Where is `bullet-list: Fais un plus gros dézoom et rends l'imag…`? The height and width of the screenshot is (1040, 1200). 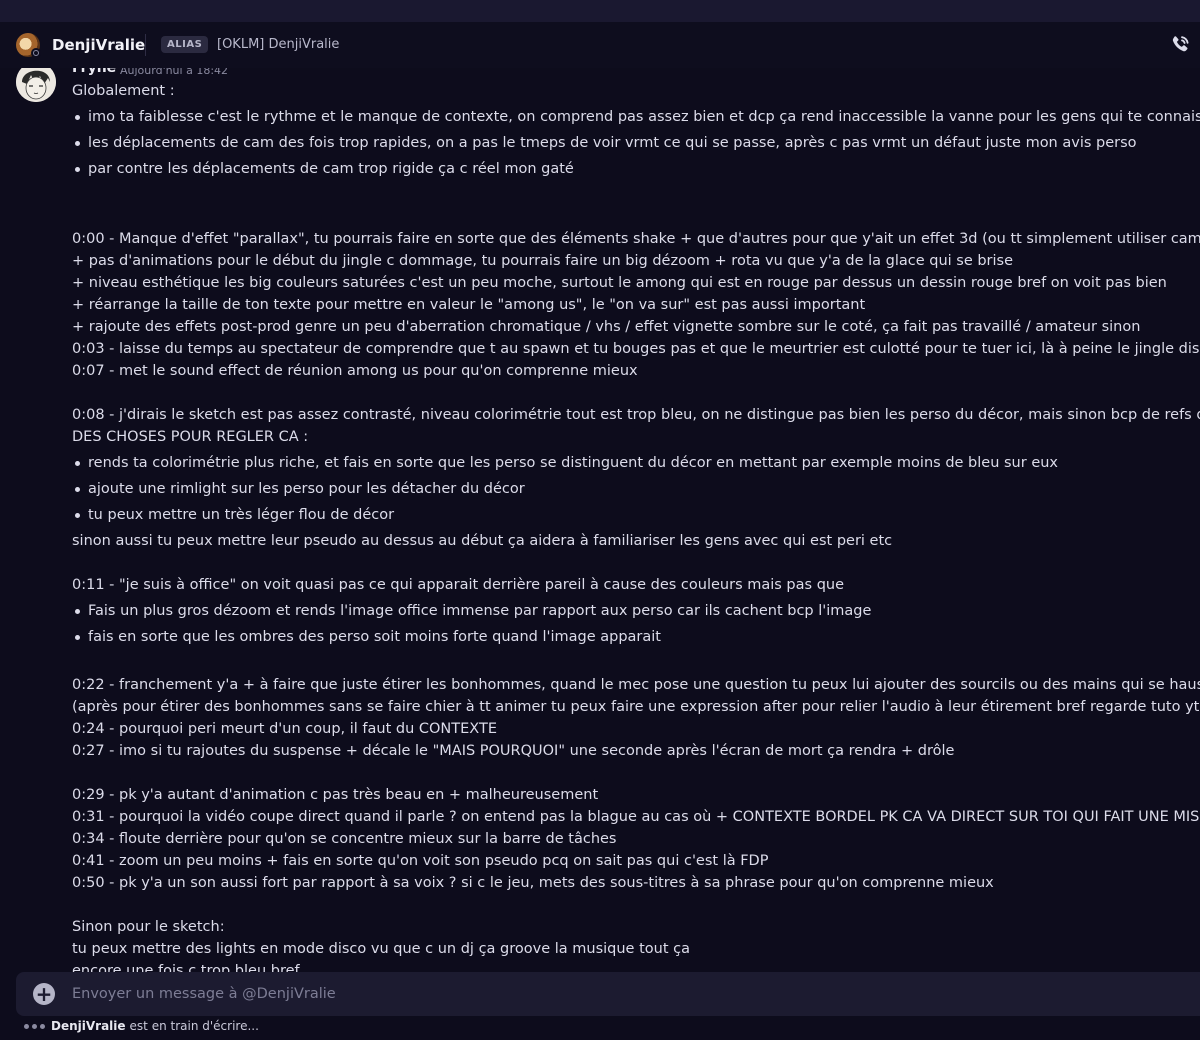
bullet-list: Fais un plus gros dézoom et rends l'imag… is located at coordinates (636, 624).